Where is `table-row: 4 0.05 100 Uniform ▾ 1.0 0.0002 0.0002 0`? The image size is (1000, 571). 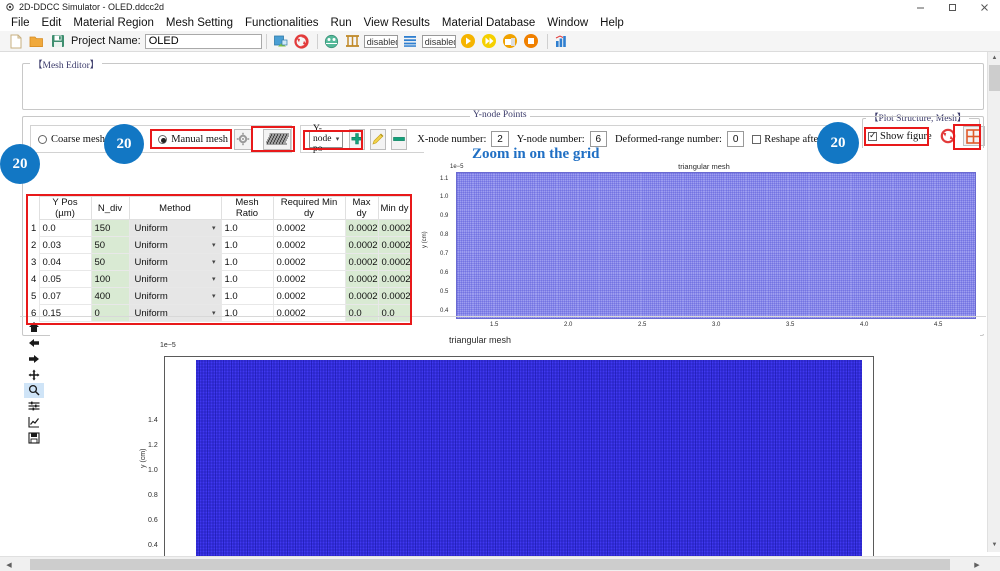
table-row: 4 0.05 100 Uniform ▾ 1.0 0.0002 0.0002 0 is located at coordinates (219, 279).